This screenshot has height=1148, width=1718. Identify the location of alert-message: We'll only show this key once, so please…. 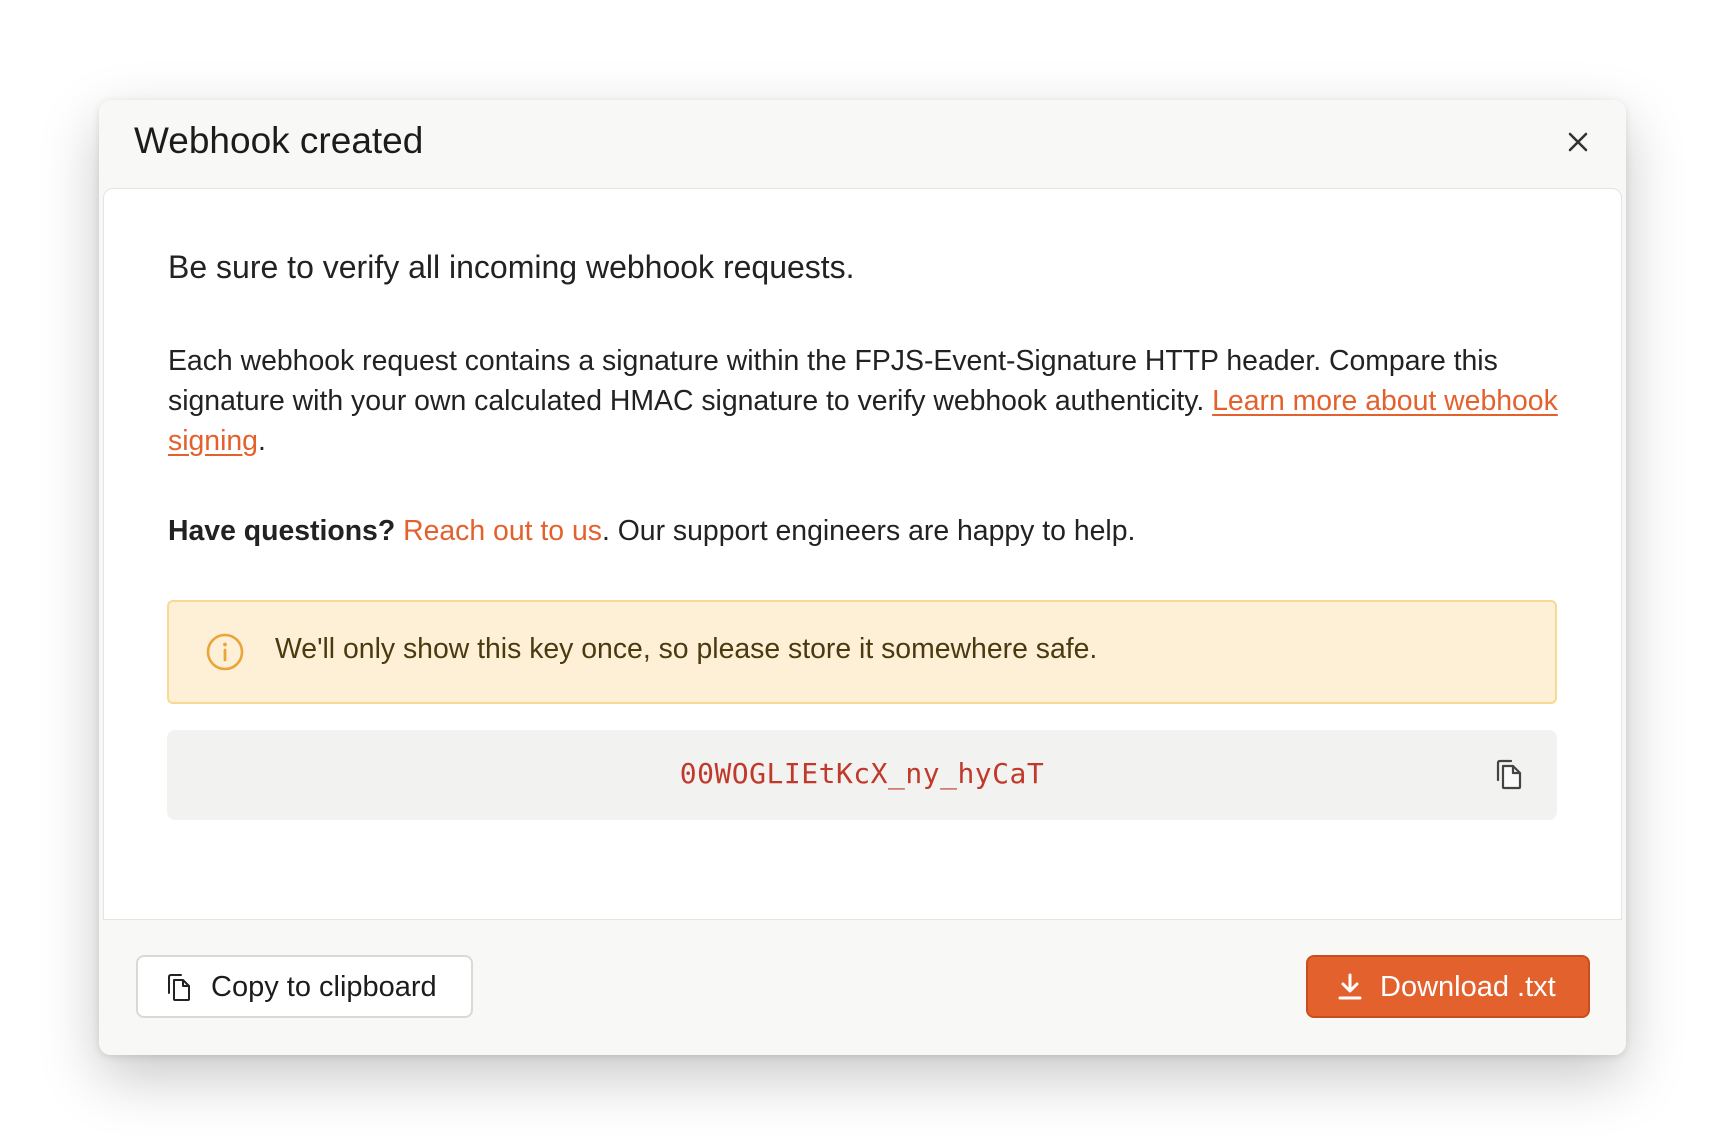
(686, 649).